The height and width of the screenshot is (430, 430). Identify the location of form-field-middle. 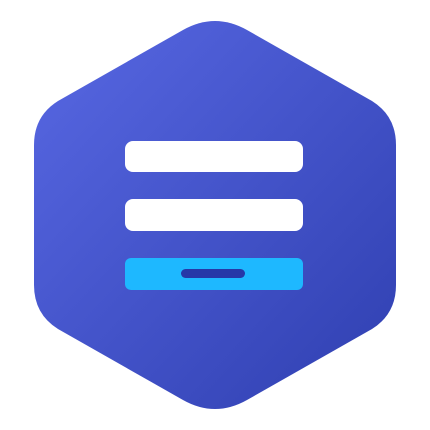
(214, 215).